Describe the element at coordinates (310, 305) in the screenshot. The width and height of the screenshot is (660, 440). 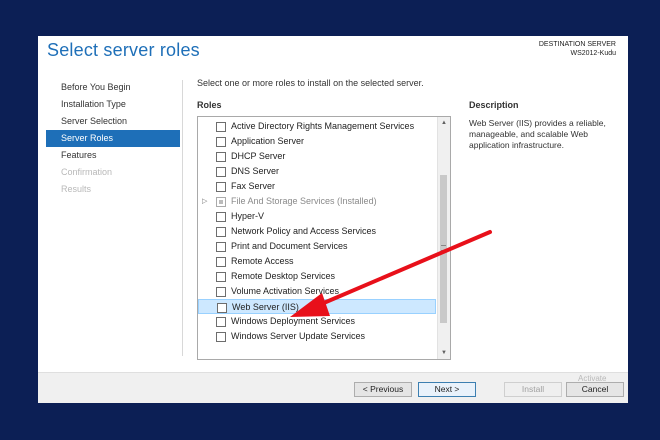
I see `arrow-head` at that location.